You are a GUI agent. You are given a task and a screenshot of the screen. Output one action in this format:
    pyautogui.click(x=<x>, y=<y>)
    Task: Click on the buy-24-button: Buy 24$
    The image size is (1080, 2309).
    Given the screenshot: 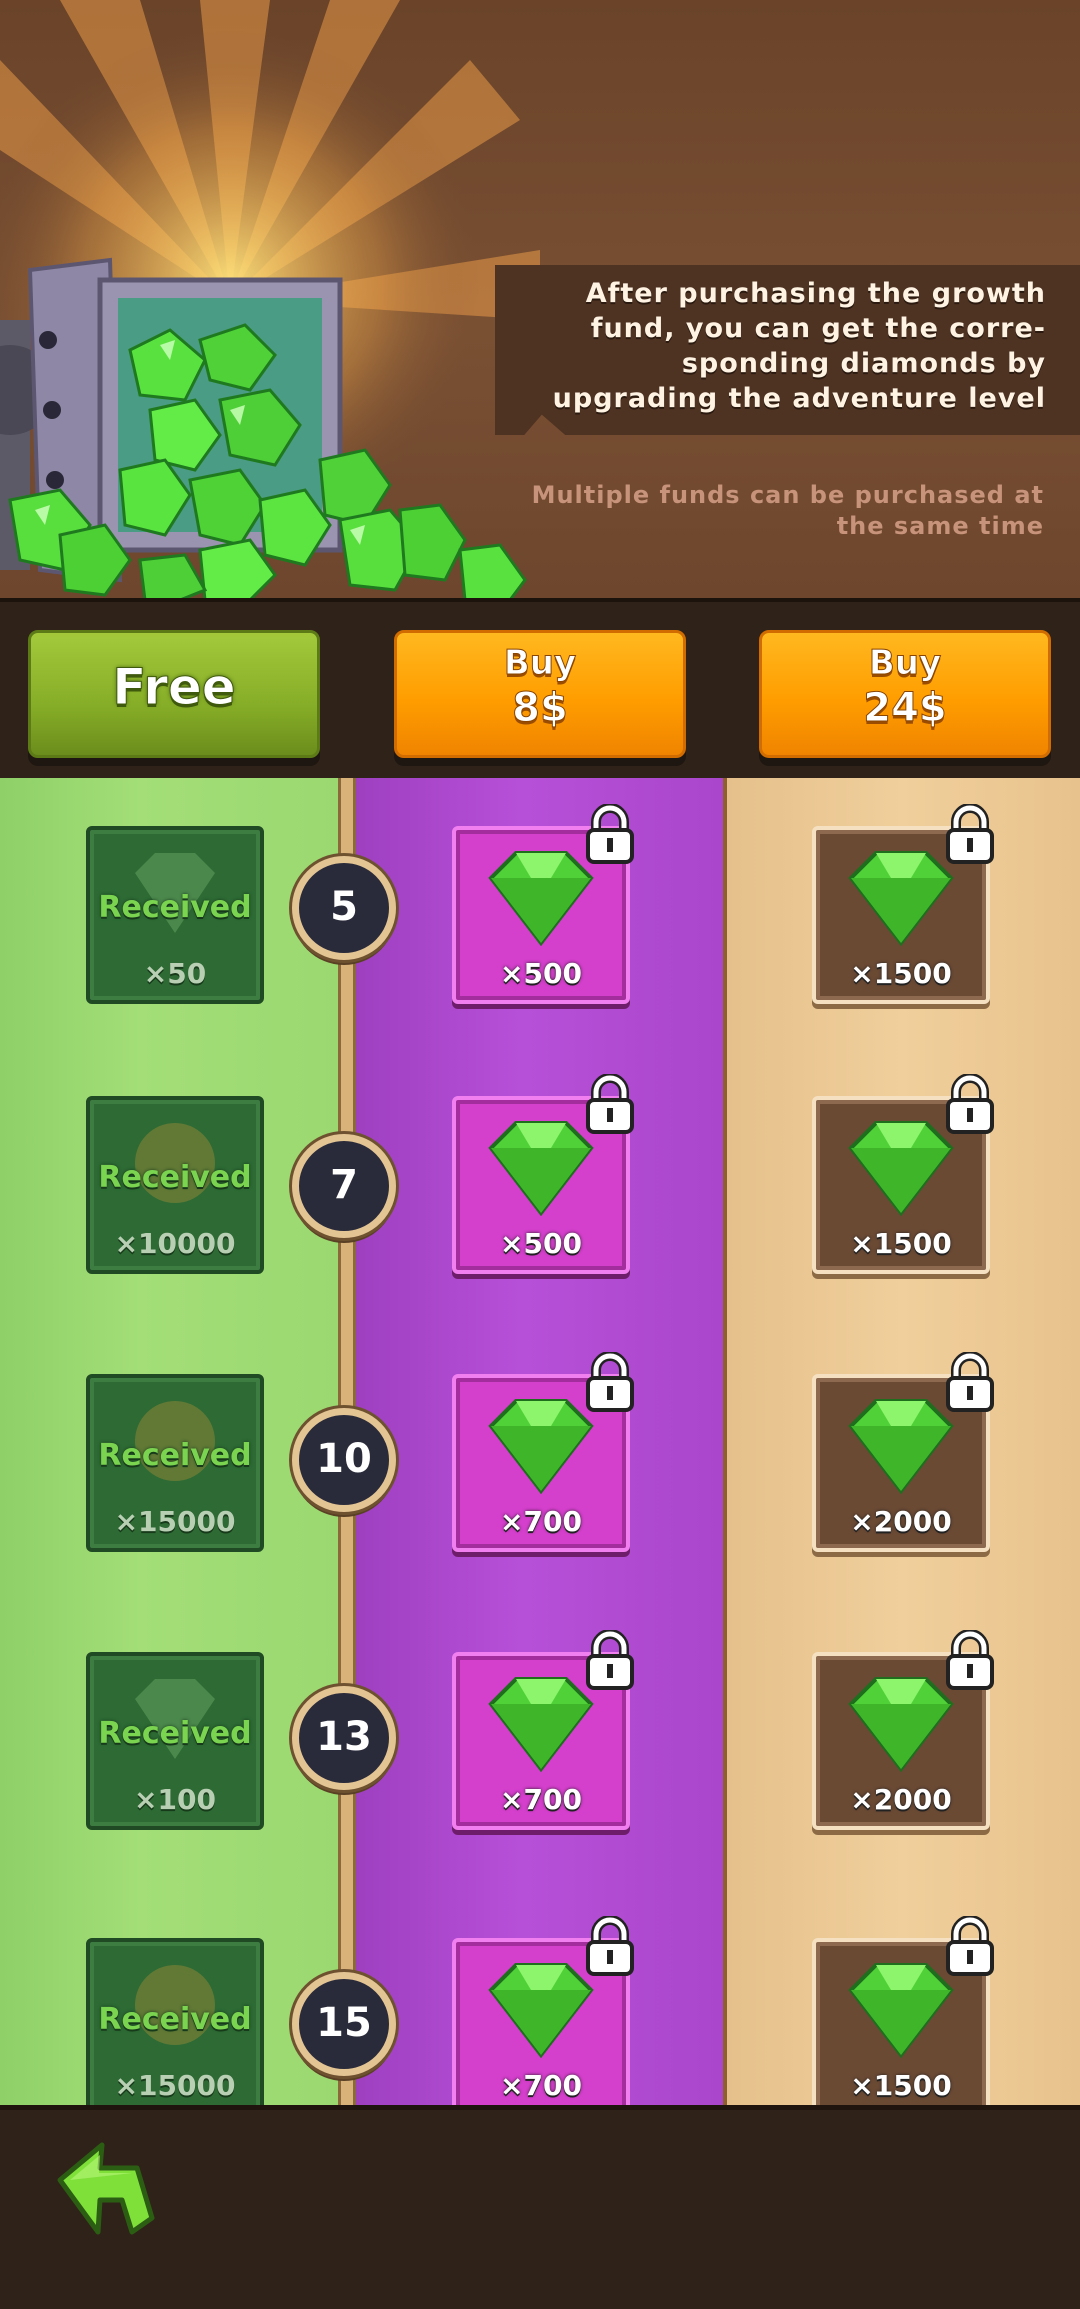 What is the action you would take?
    pyautogui.click(x=905, y=694)
    